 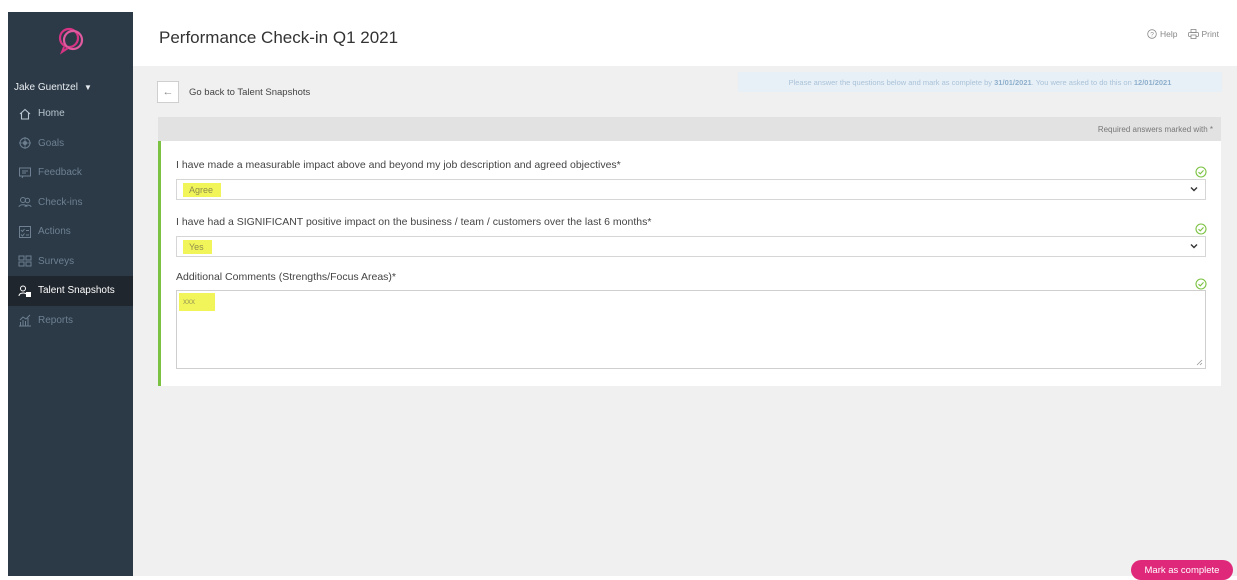 I want to click on resize-handle-icon, so click(x=1199, y=362).